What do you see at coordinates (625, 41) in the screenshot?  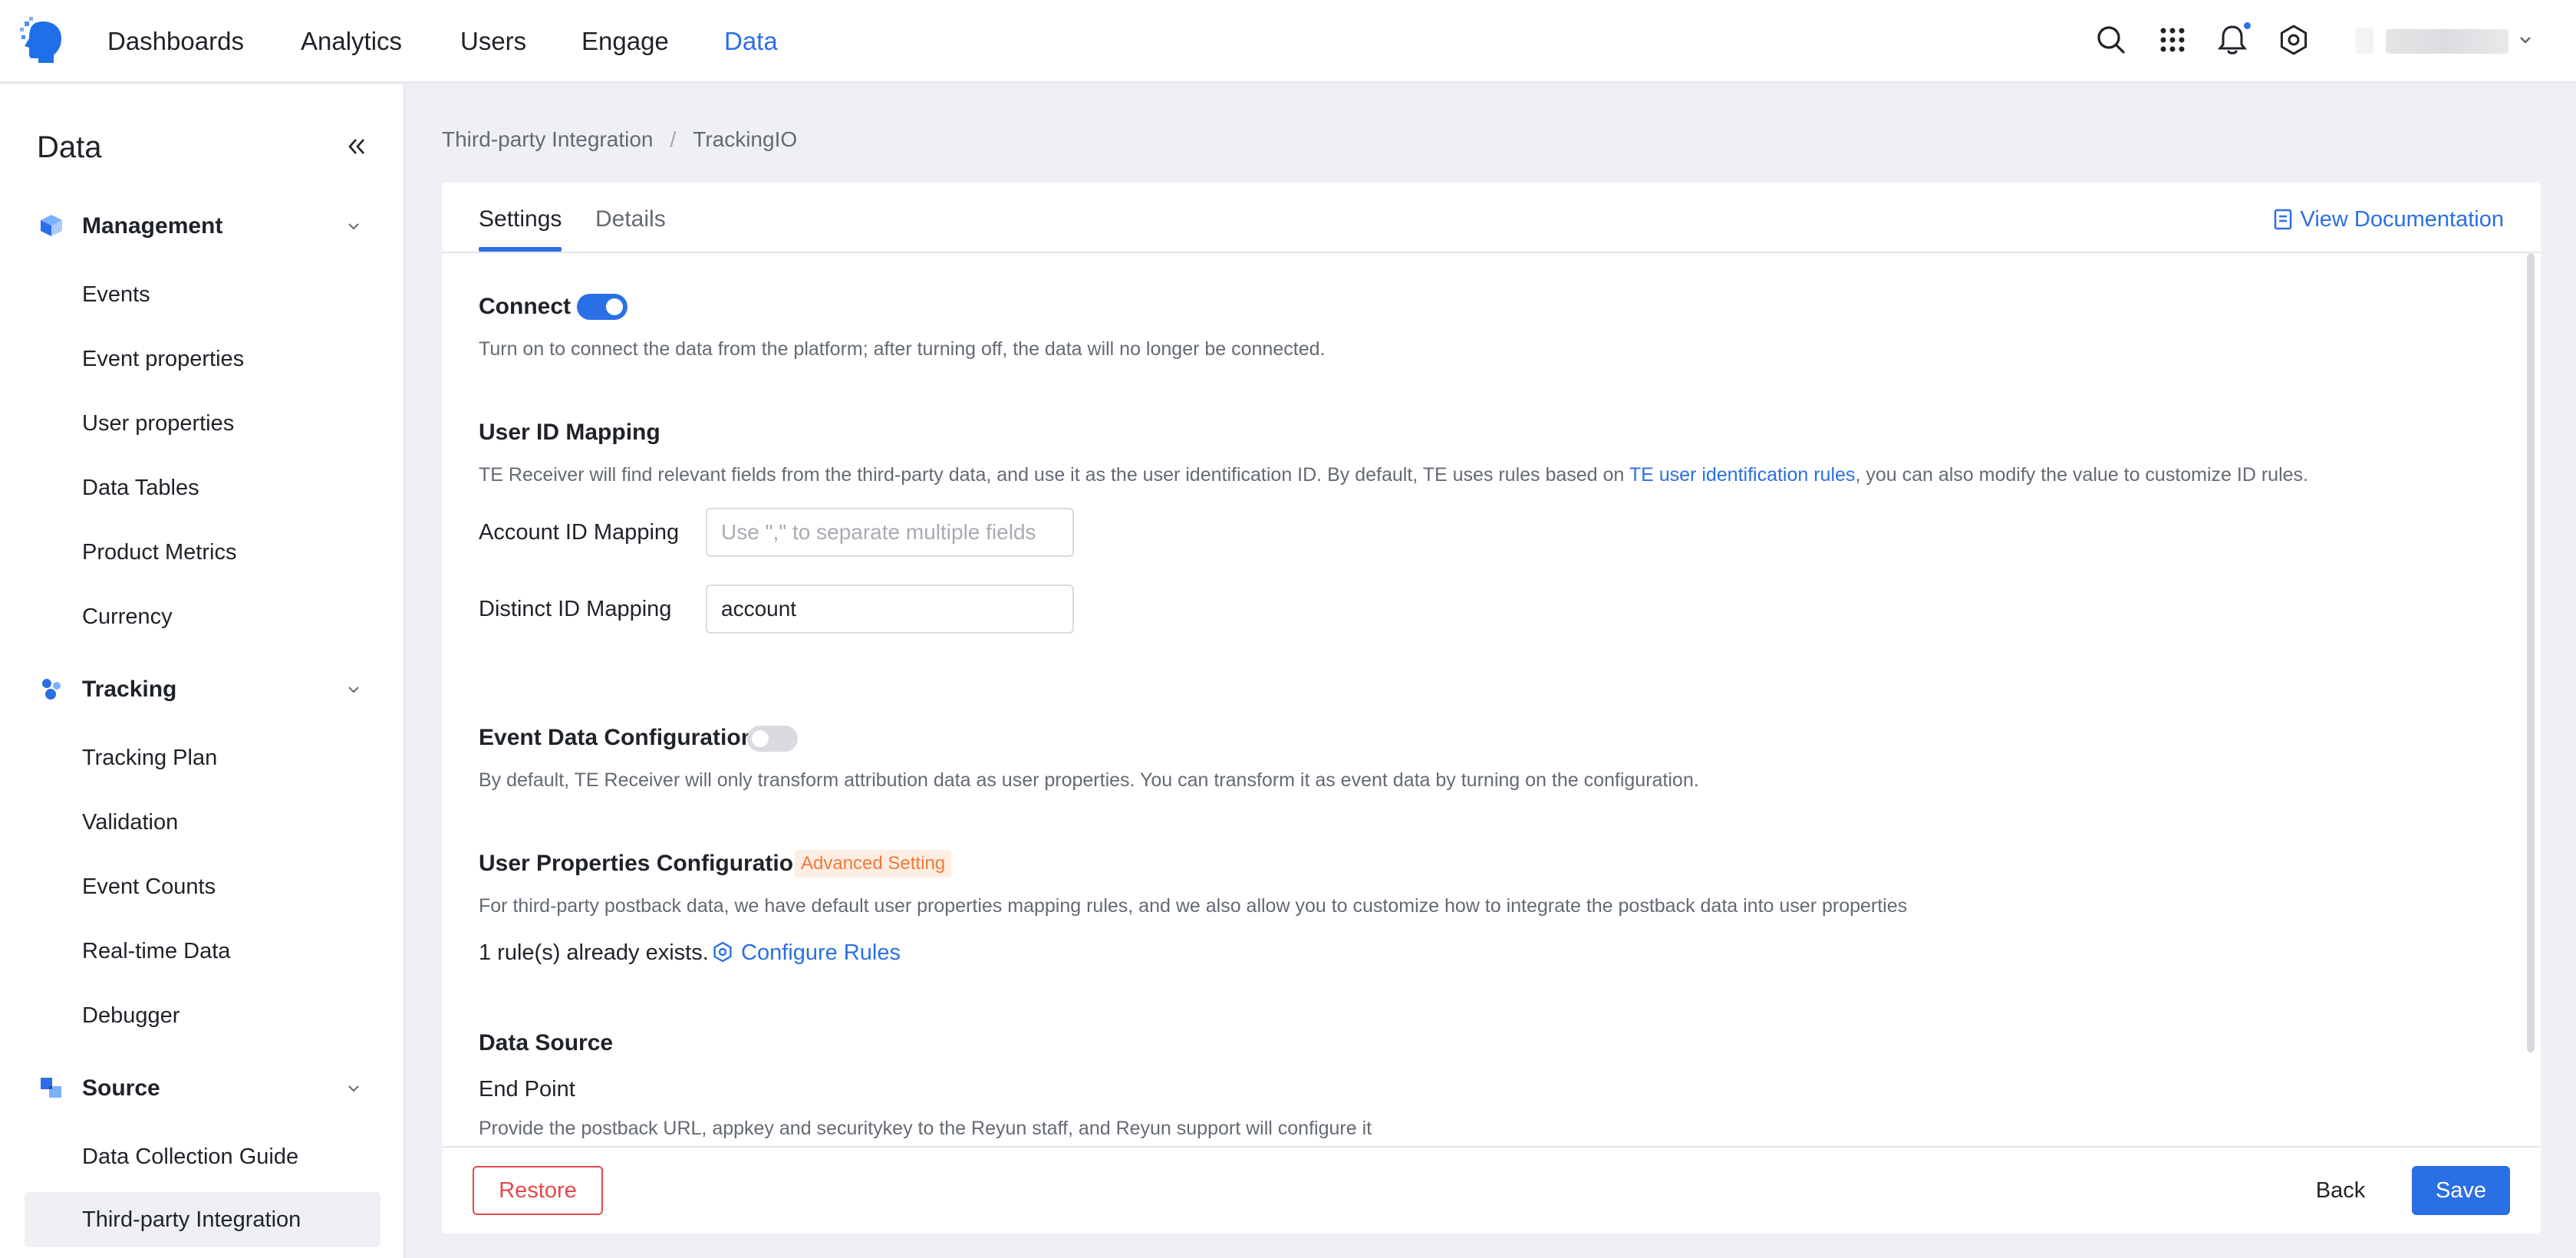 I see `nav-engage: Engage` at bounding box center [625, 41].